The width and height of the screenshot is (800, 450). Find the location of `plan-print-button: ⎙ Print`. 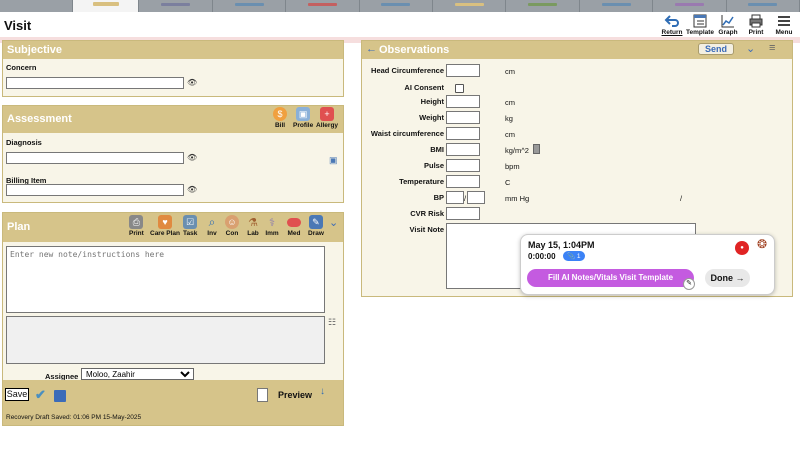

plan-print-button: ⎙ Print is located at coordinates (136, 226).